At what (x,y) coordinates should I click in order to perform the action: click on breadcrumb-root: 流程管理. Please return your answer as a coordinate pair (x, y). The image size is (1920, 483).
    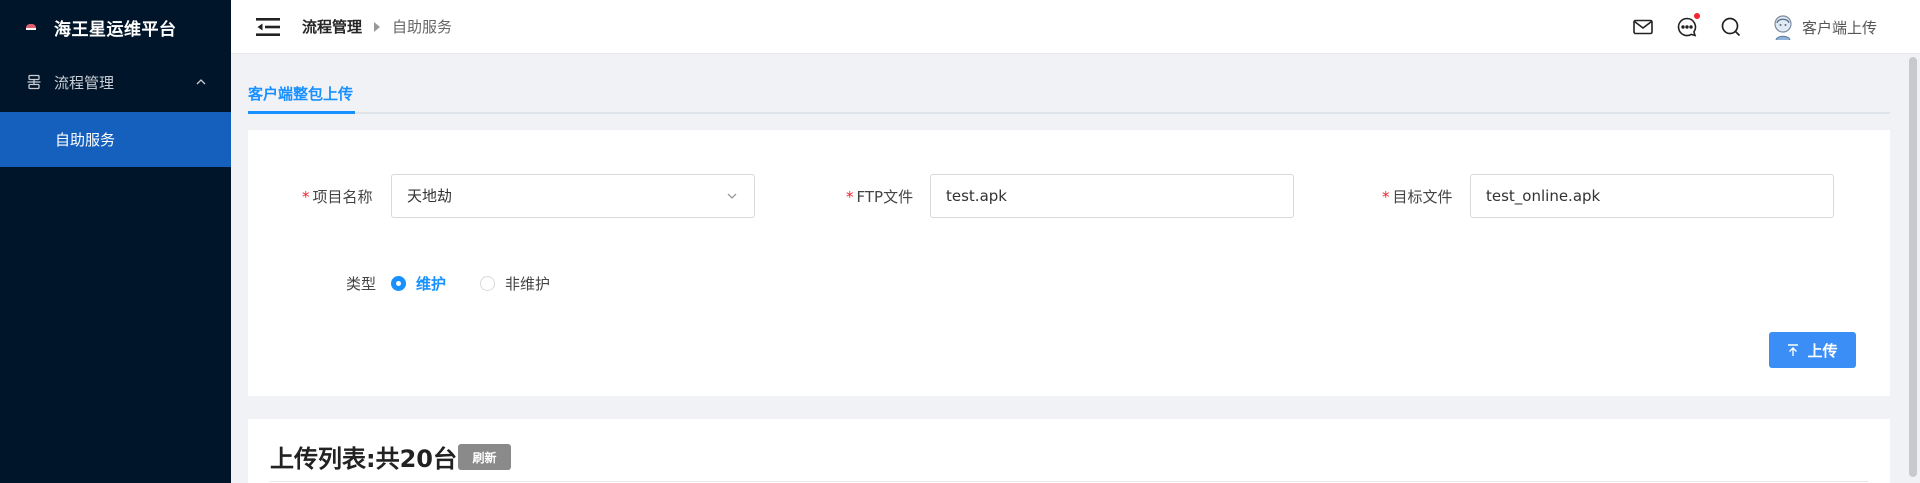
    Looking at the image, I should click on (332, 26).